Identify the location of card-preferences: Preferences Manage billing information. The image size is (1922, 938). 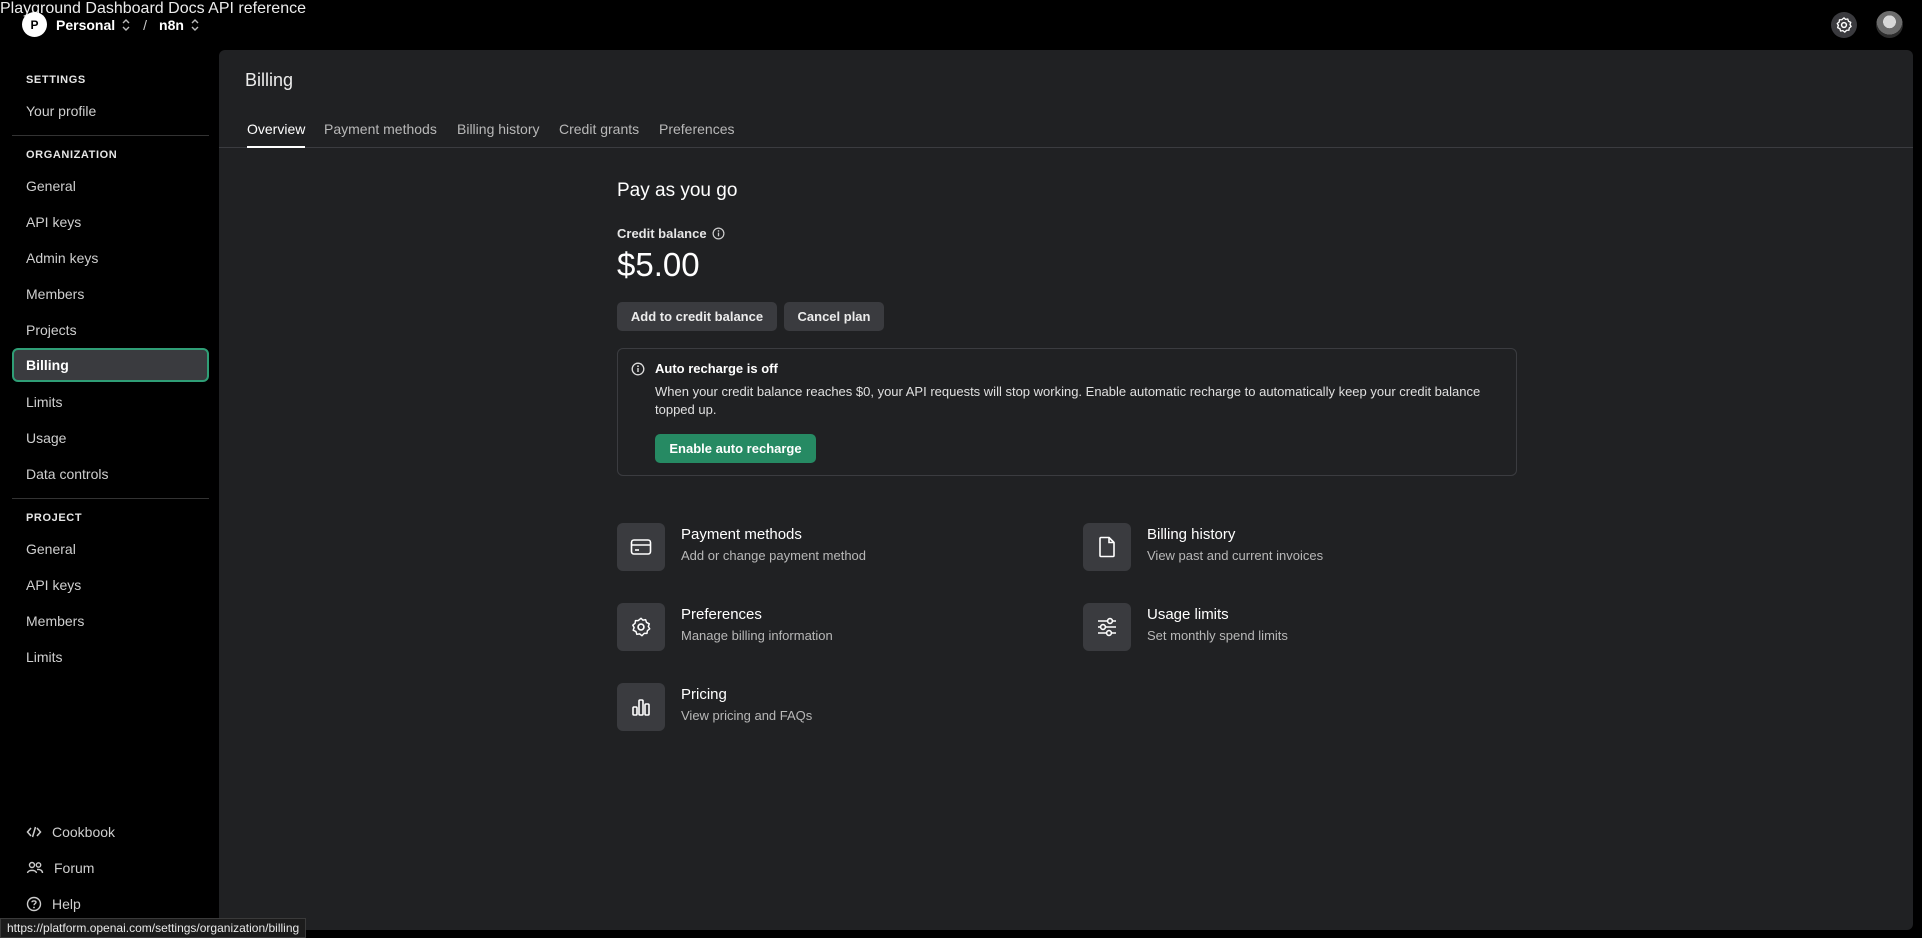
(817, 628).